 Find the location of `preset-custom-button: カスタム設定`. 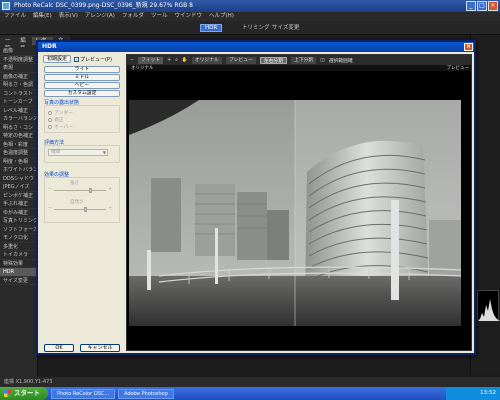

preset-custom-button: カスタム設定 is located at coordinates (82, 93).